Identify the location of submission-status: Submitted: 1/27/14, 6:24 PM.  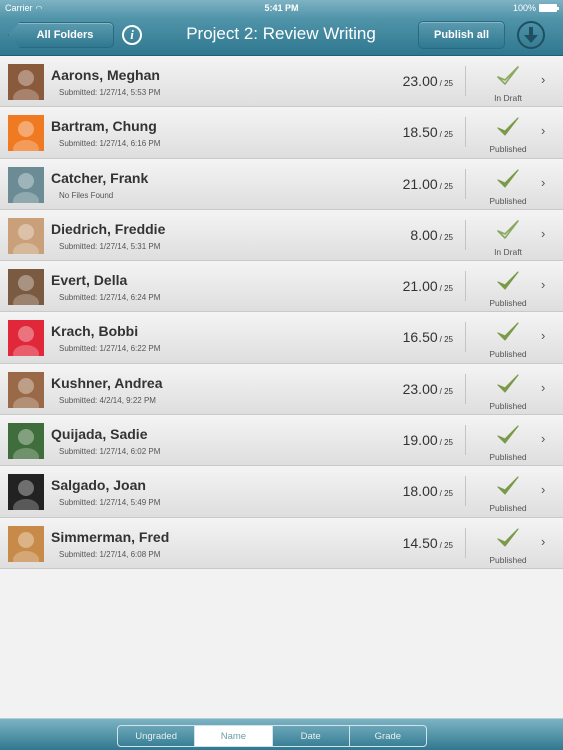
(110, 298).